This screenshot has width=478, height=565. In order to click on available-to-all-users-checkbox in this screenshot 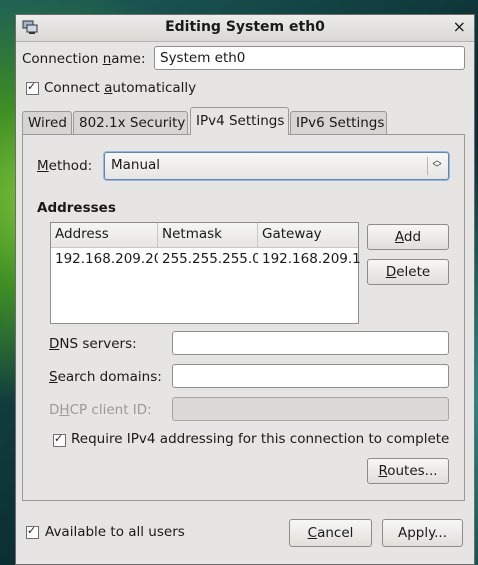, I will do `click(32, 531)`.